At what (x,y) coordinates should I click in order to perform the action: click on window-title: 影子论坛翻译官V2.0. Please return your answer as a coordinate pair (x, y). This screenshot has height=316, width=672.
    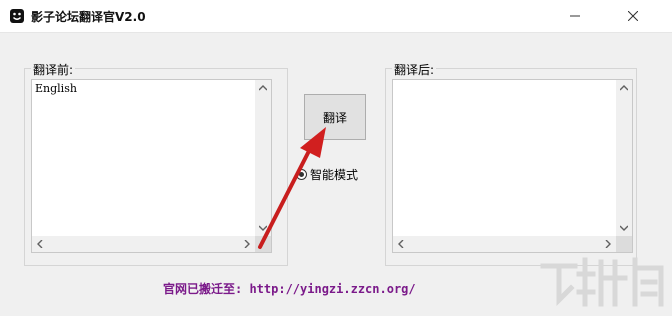
    Looking at the image, I should click on (88, 17).